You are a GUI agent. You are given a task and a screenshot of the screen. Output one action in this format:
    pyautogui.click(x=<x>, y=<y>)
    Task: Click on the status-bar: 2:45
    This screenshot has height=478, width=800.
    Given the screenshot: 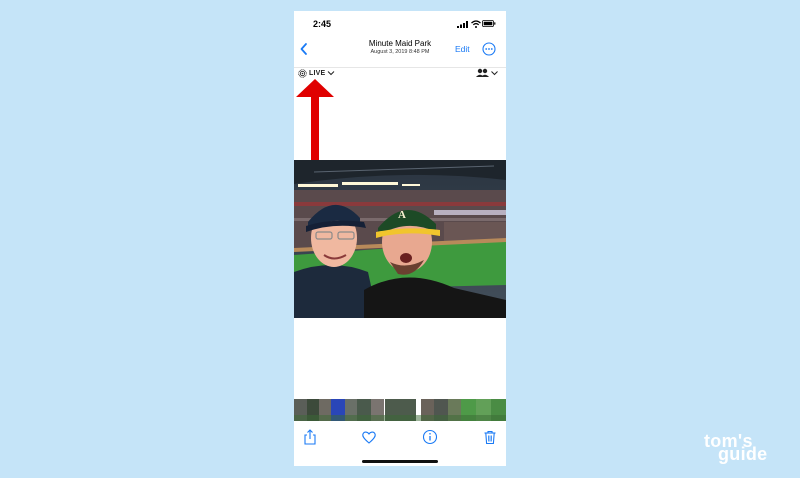 What is the action you would take?
    pyautogui.click(x=400, y=23)
    